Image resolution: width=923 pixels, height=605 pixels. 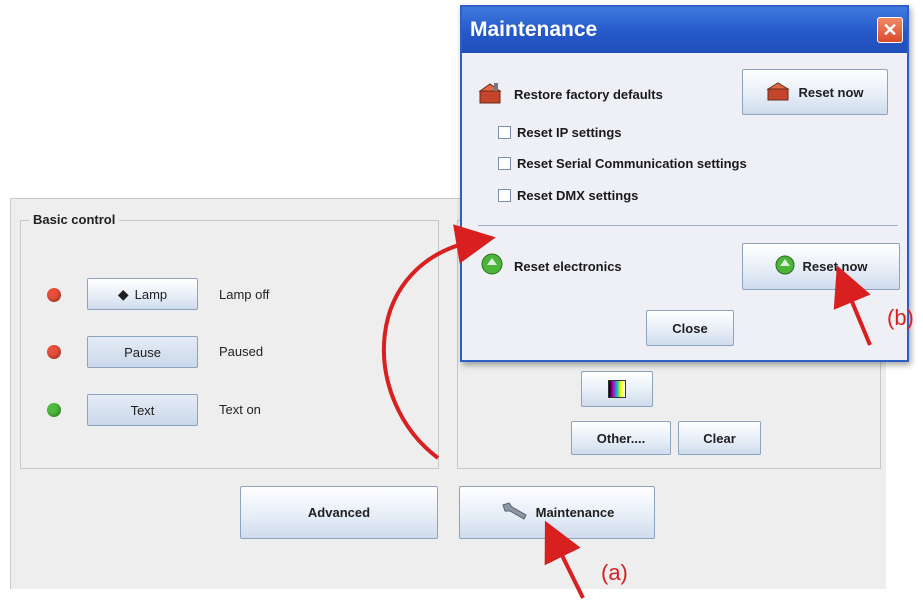 What do you see at coordinates (492, 265) in the screenshot?
I see `recycle-icon` at bounding box center [492, 265].